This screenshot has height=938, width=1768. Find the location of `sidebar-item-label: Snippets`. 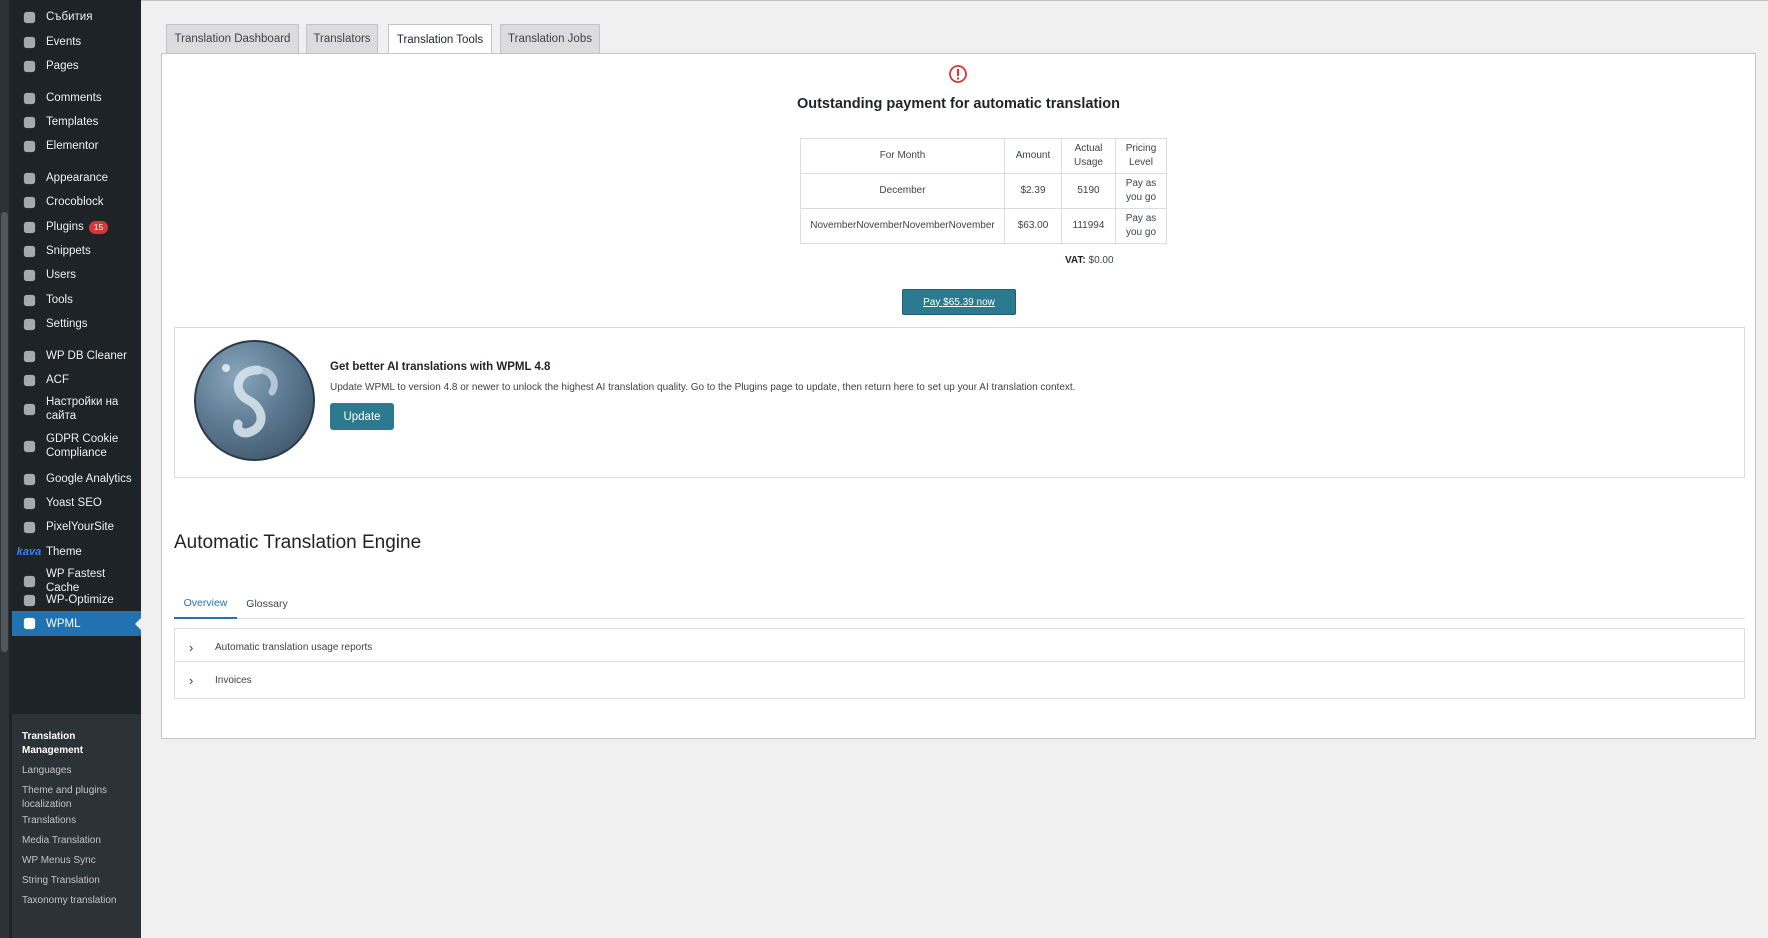

sidebar-item-label: Snippets is located at coordinates (68, 251).